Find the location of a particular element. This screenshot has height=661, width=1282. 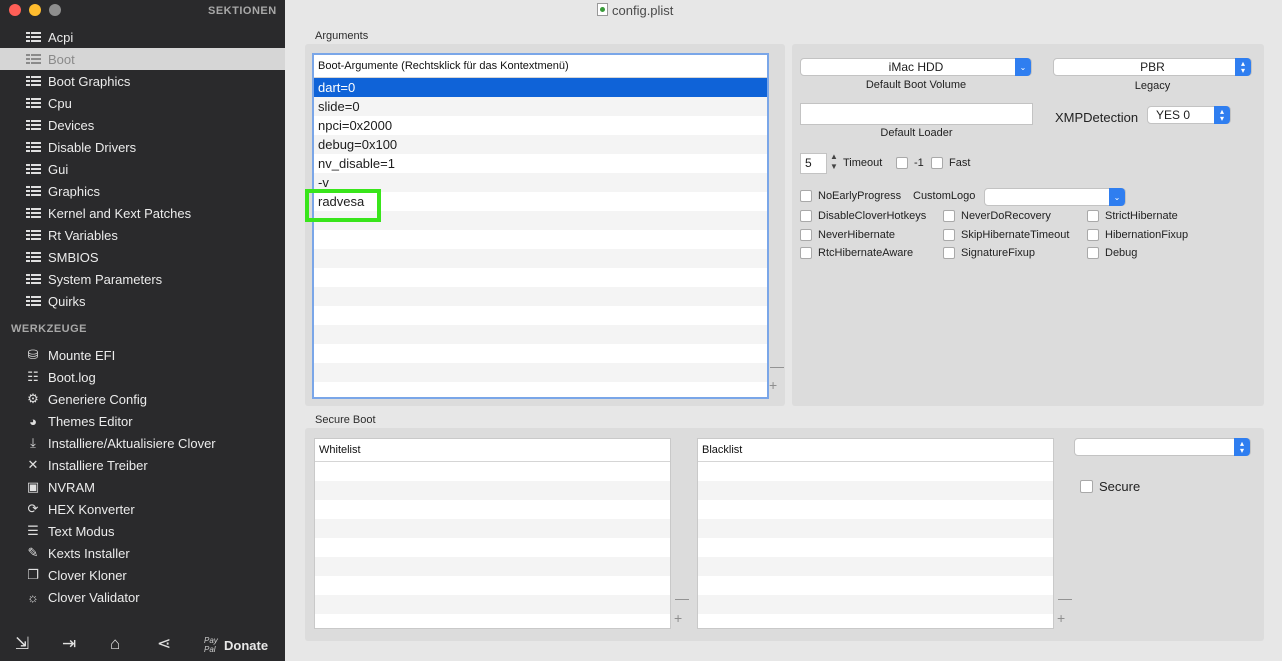

xmp-detection-select: YES 0 ▴ ▾ is located at coordinates (1189, 115).